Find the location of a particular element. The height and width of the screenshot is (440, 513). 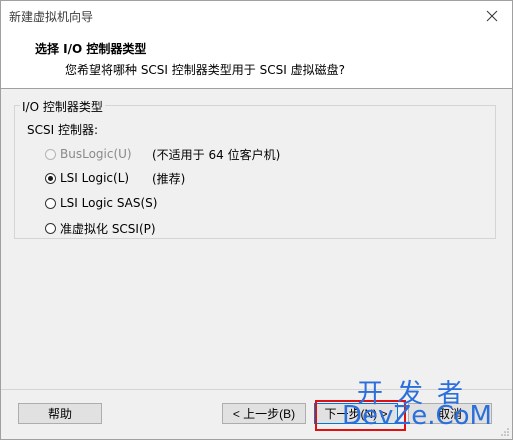

resize-grip-icon is located at coordinates (505, 432).